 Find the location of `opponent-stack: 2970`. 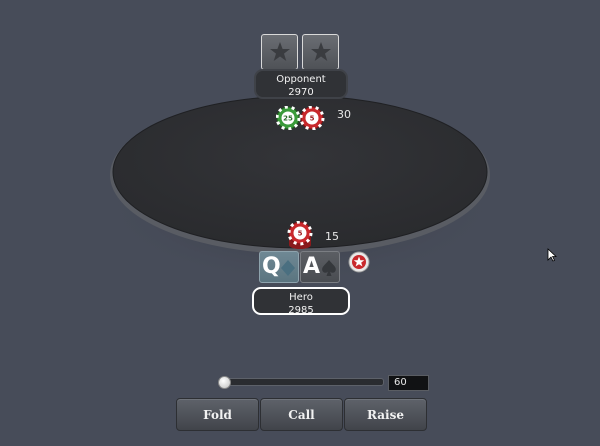

opponent-stack: 2970 is located at coordinates (301, 92).